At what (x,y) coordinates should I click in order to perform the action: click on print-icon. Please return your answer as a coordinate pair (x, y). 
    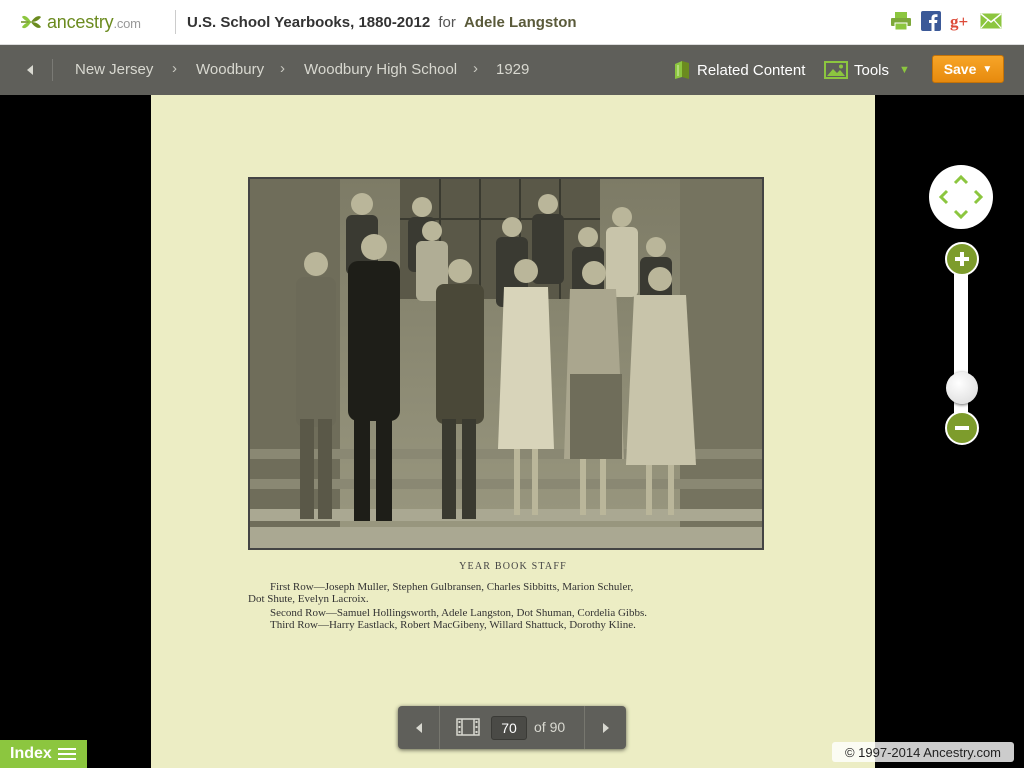
    Looking at the image, I should click on (901, 21).